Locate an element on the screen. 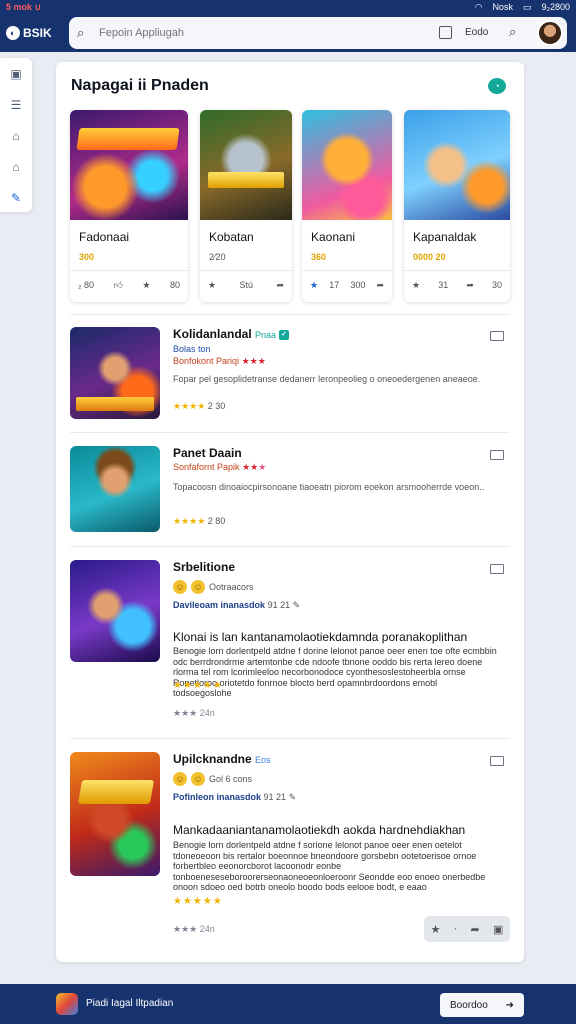 The height and width of the screenshot is (1024, 576). window-icon: ▣ is located at coordinates (16, 74).